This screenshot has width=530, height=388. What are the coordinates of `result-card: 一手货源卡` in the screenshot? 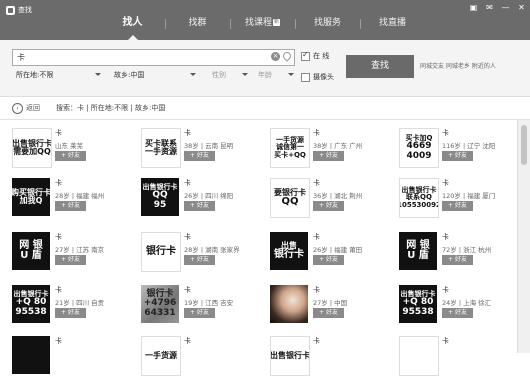 It's located at (204, 362).